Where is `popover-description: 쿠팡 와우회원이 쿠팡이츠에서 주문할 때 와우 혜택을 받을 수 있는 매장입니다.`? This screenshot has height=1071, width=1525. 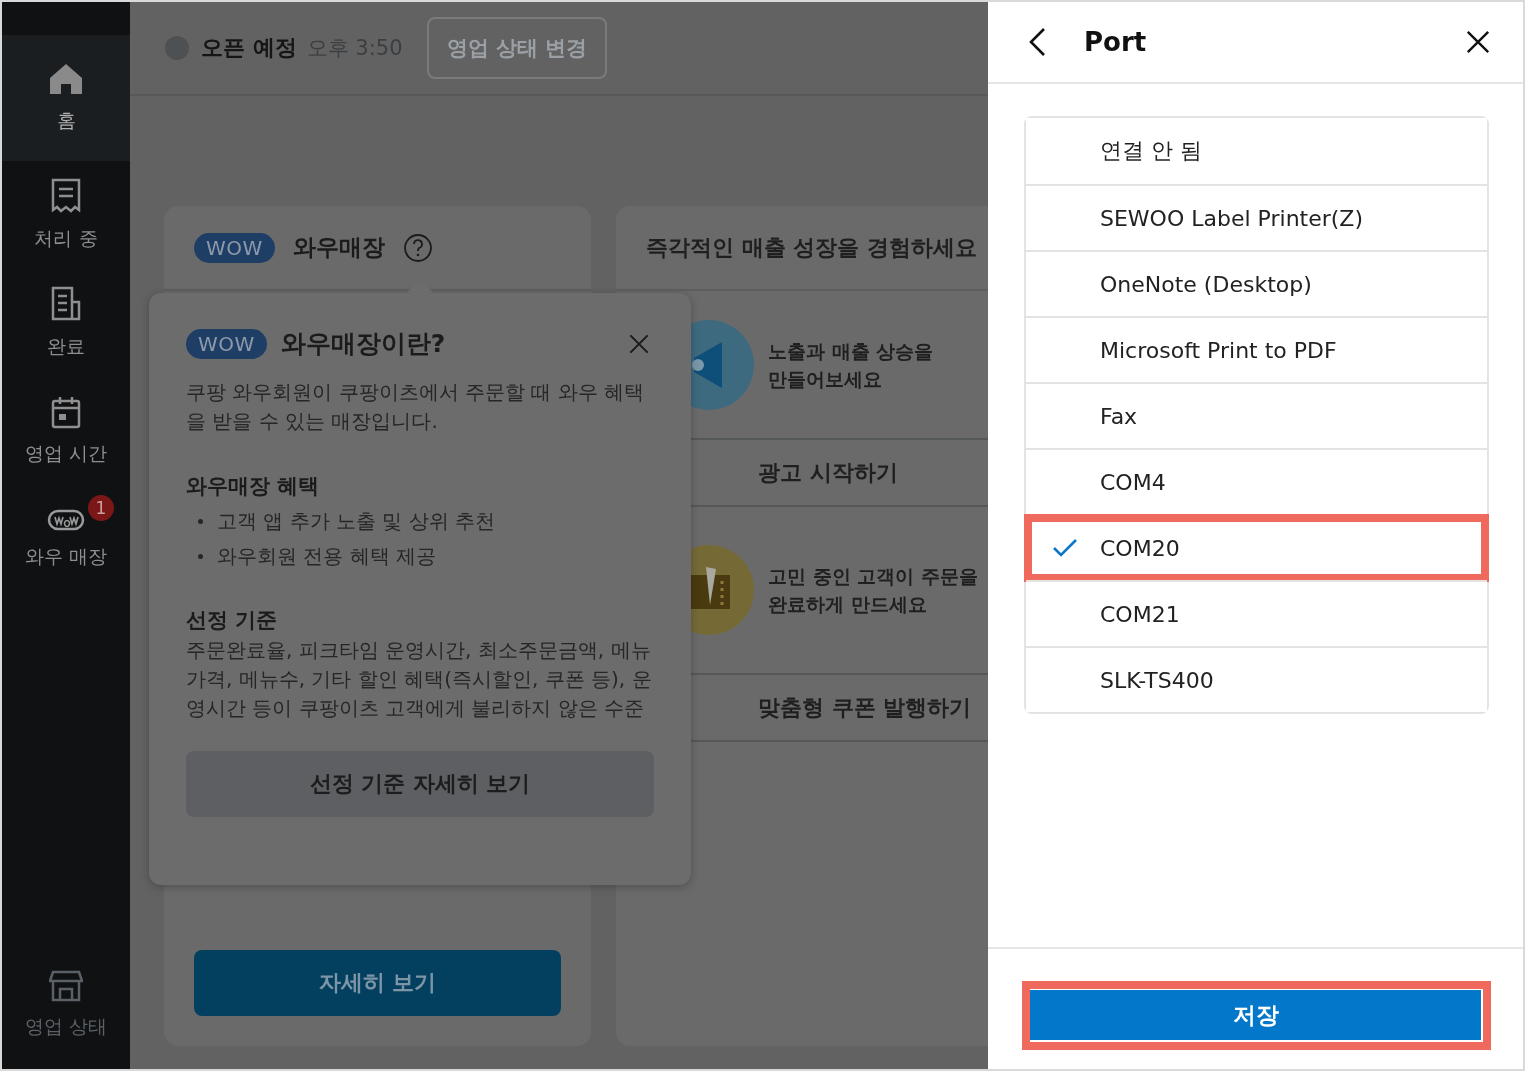 popover-description: 쿠팡 와우회원이 쿠팡이츠에서 주문할 때 와우 혜택을 받을 수 있는 매장입니다. is located at coordinates (416, 407).